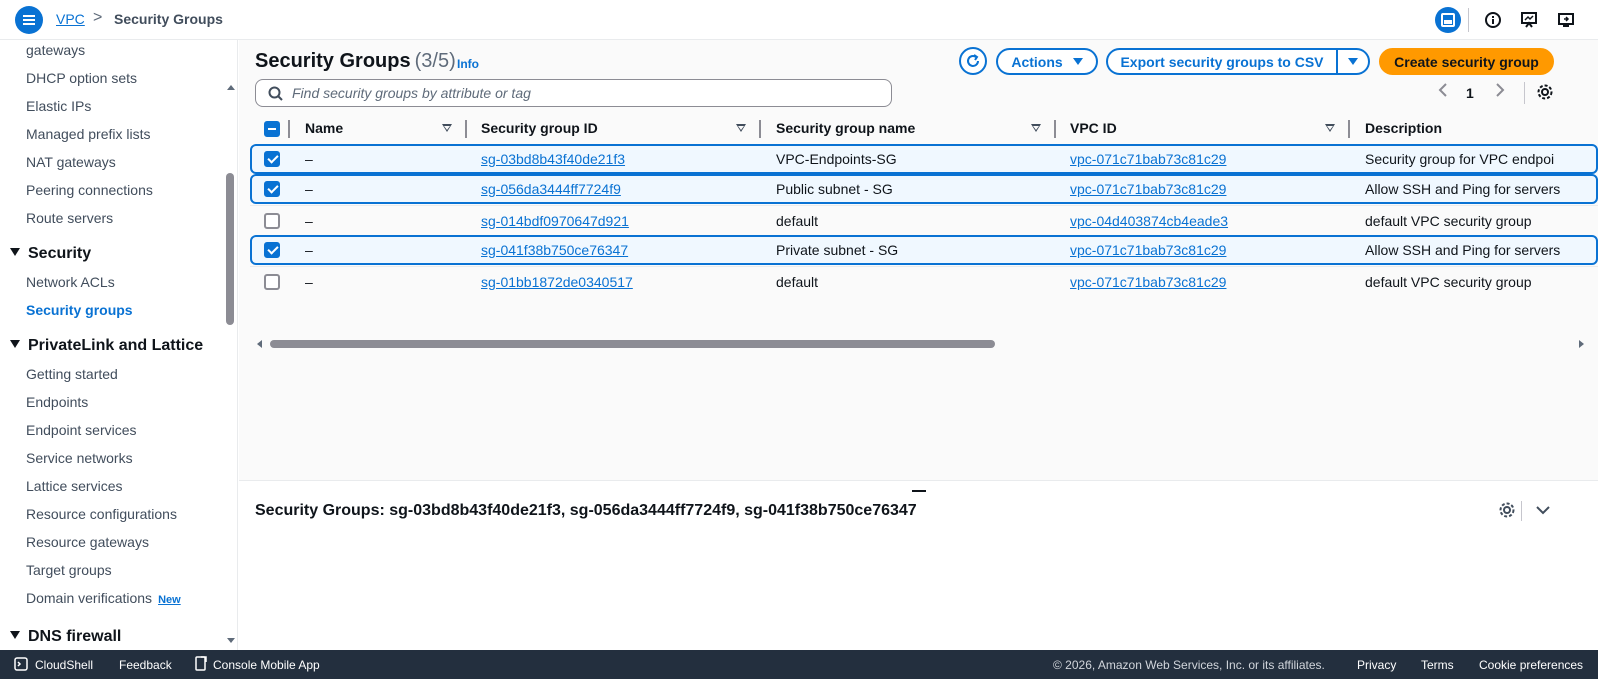 The height and width of the screenshot is (679, 1598). What do you see at coordinates (71, 162) in the screenshot?
I see `sidebar-item-nat-gateways: NAT gateways` at bounding box center [71, 162].